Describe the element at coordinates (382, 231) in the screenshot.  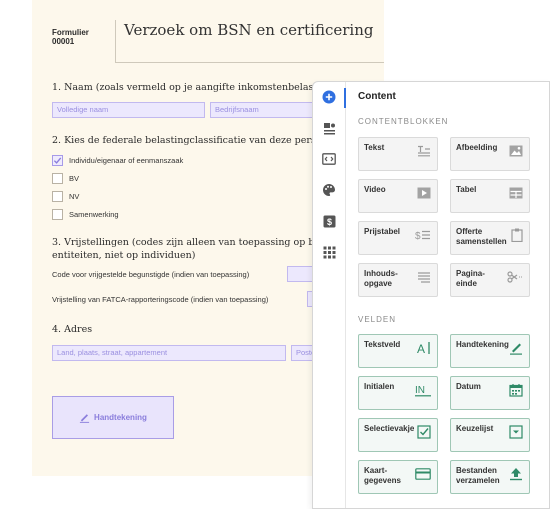
I see `tile-label: Prijstabel` at that location.